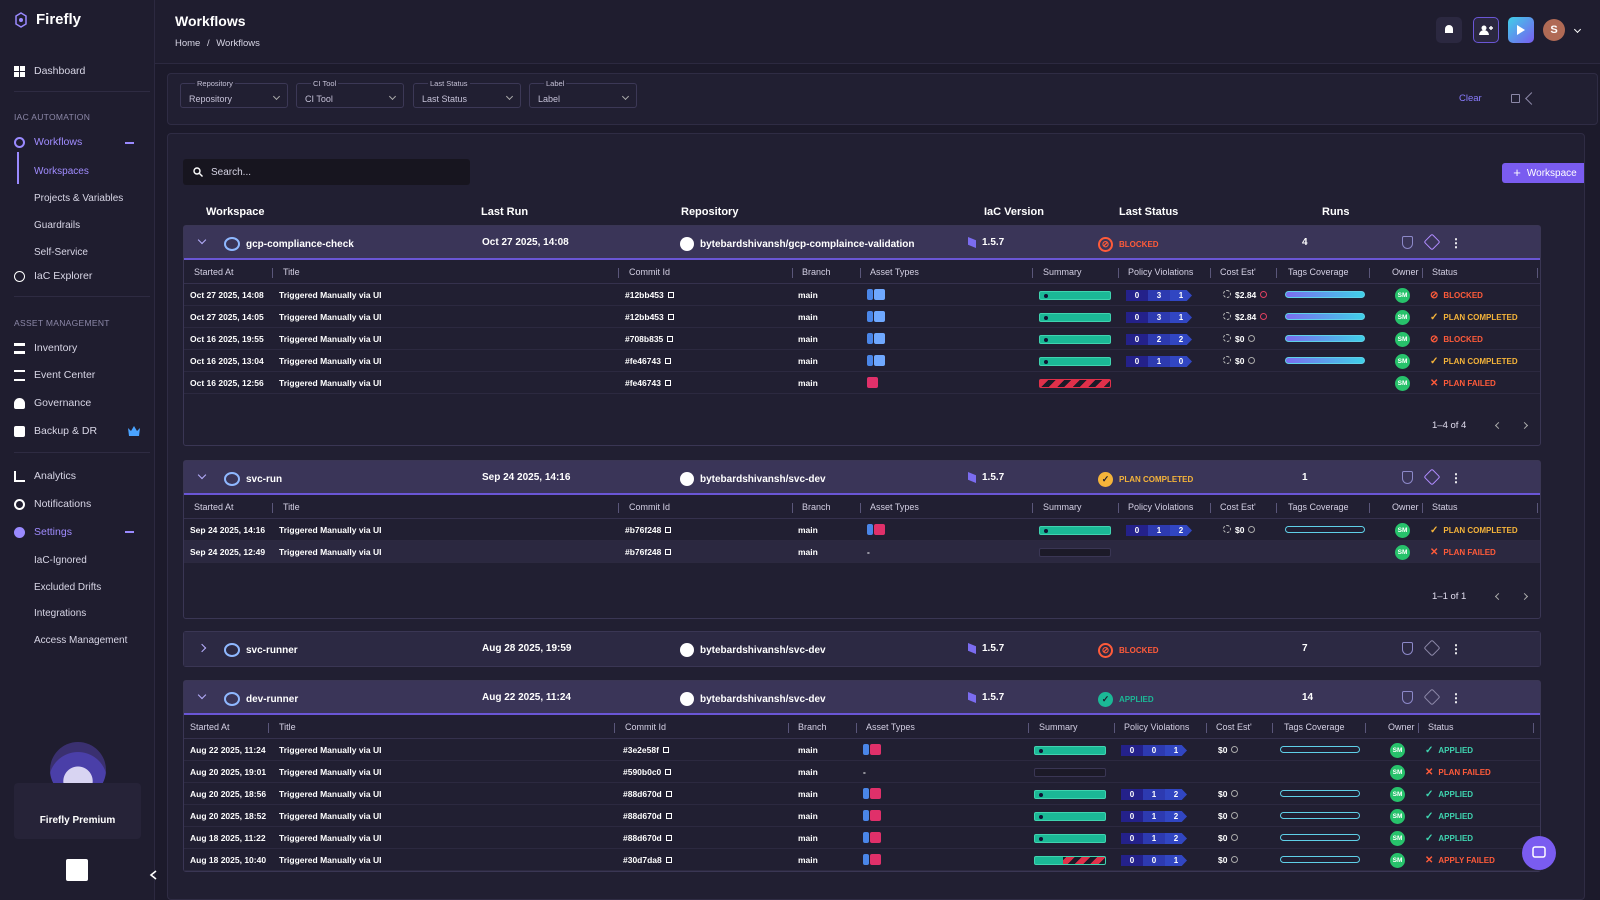 The width and height of the screenshot is (1600, 900). I want to click on breadcrumb-home: Home, so click(187, 43).